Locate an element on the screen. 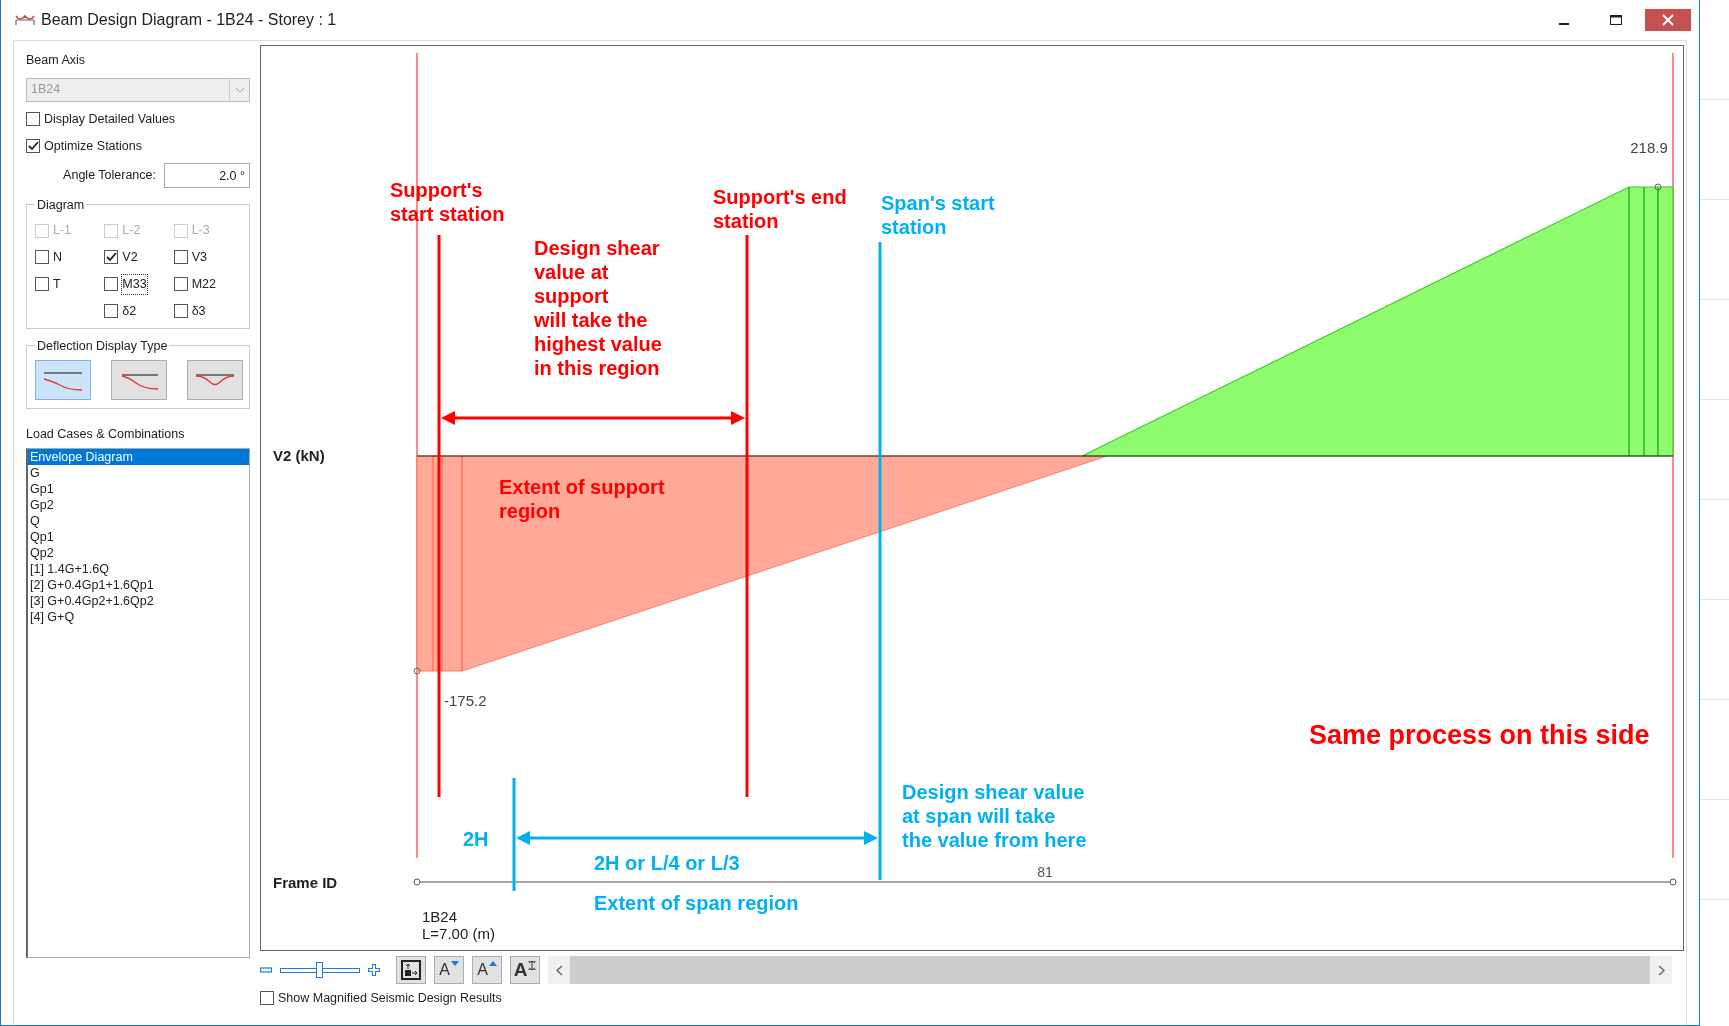 The height and width of the screenshot is (1026, 1729). toolbar-button is located at coordinates (411, 970).